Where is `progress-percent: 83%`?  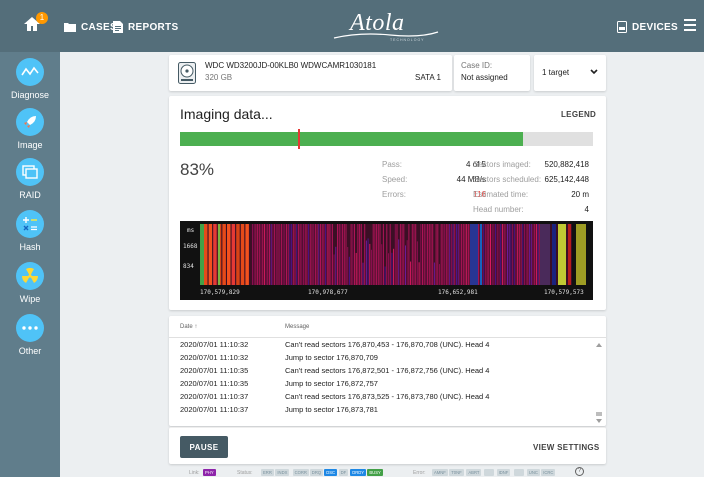
progress-percent: 83% is located at coordinates (197, 169).